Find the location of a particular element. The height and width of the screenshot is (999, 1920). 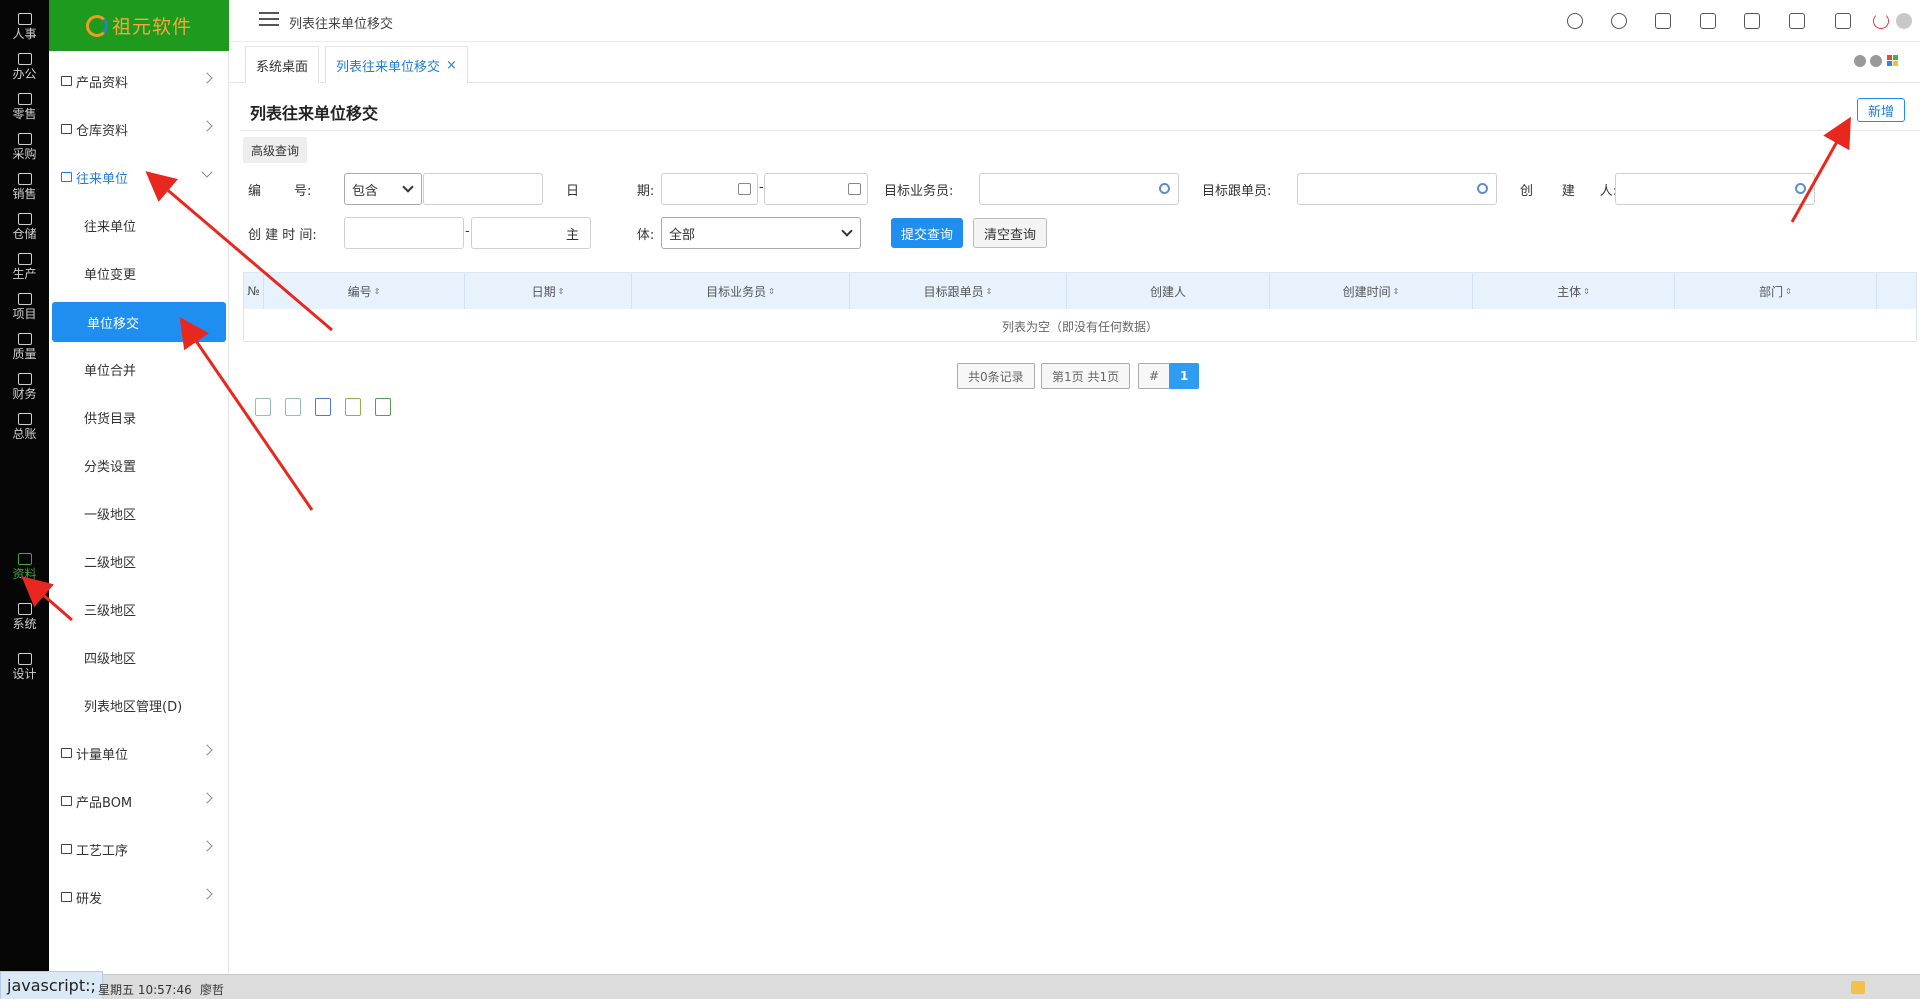

grid-header-3: 目标业务员 ⇕ is located at coordinates (741, 291).